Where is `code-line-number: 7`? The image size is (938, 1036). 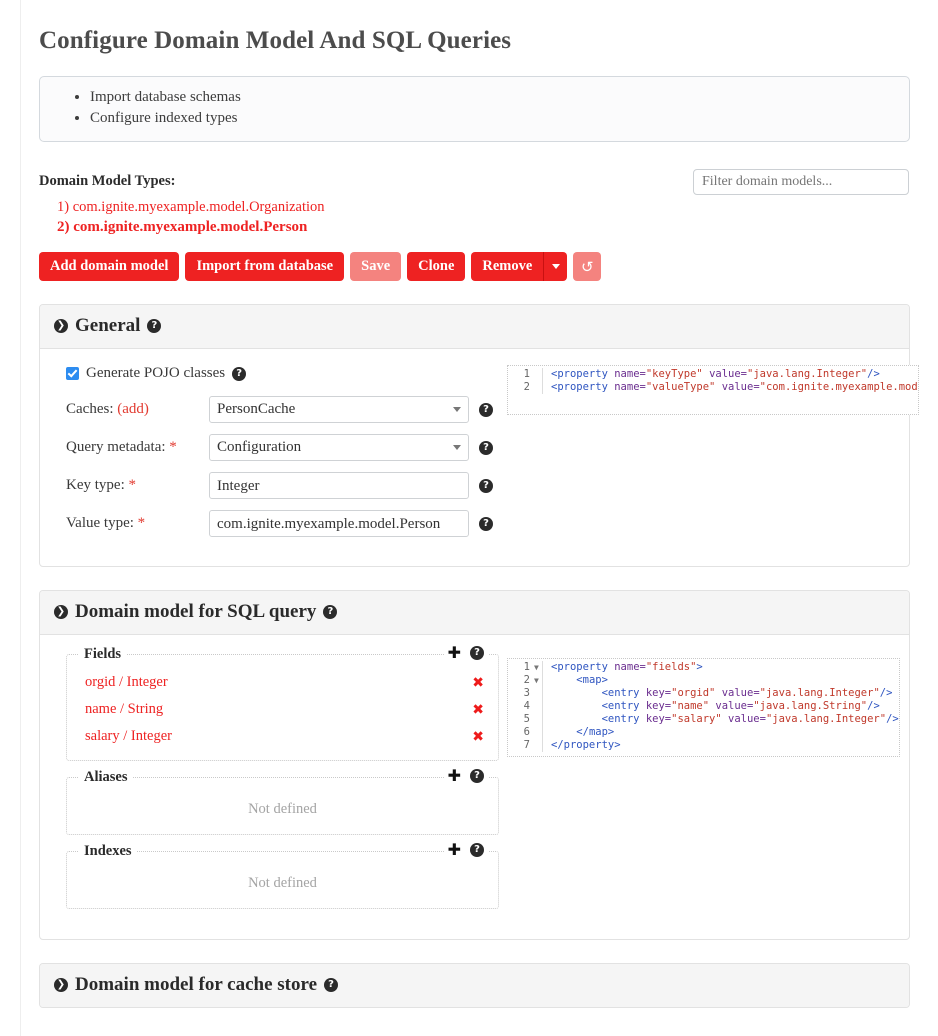 code-line-number: 7 is located at coordinates (526, 745).